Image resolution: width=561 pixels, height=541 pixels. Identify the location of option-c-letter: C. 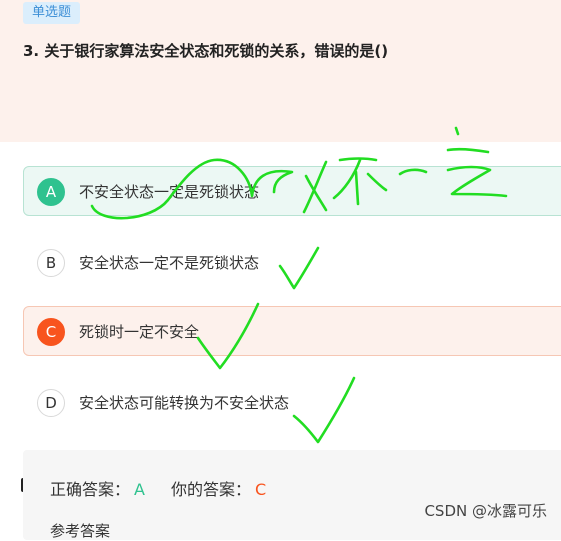
(51, 332).